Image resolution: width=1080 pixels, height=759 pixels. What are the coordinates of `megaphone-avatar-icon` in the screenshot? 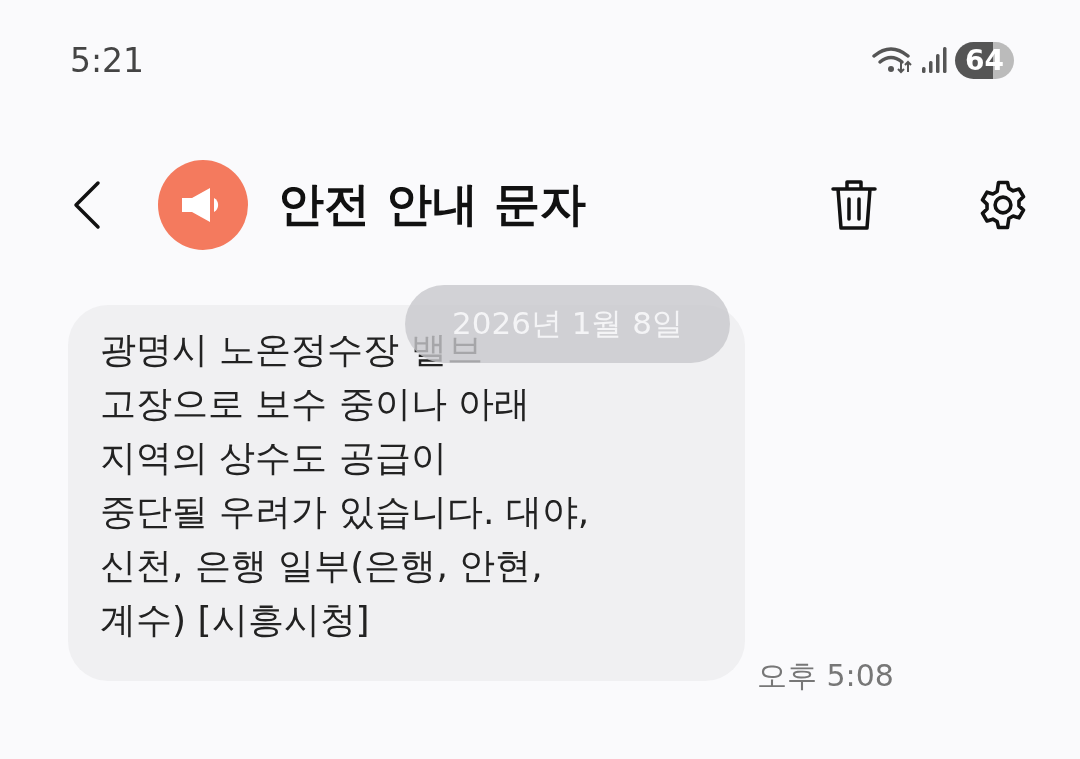 It's located at (203, 205).